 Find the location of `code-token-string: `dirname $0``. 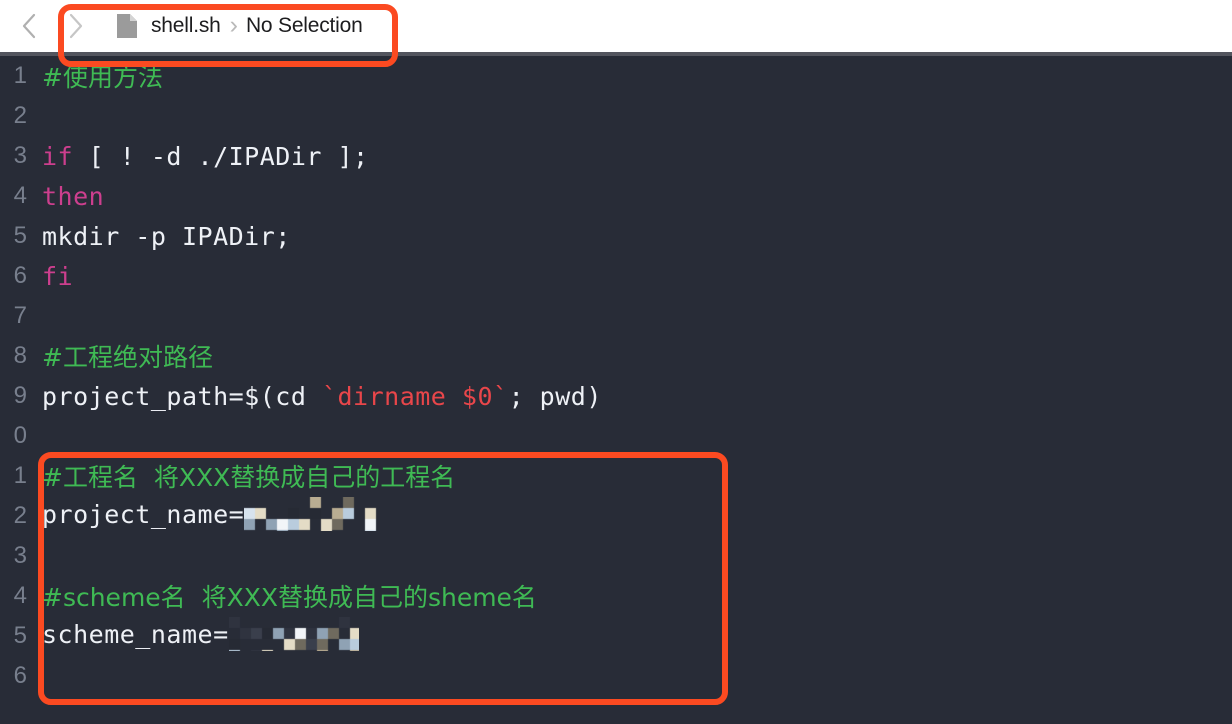

code-token-string: `dirname $0` is located at coordinates (415, 396).